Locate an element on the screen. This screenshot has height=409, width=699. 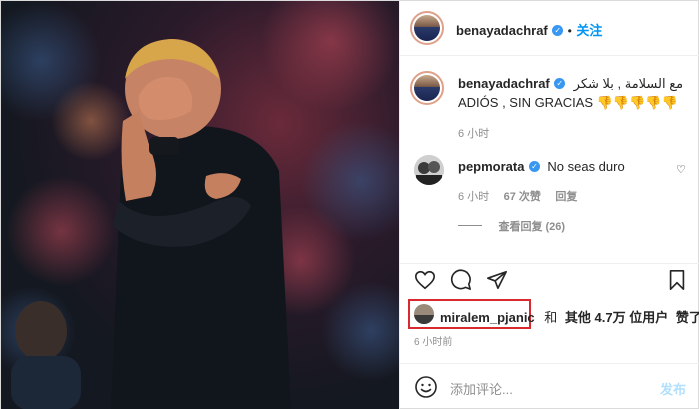
comment-likes-count: 67 次赞 is located at coordinates (522, 197).